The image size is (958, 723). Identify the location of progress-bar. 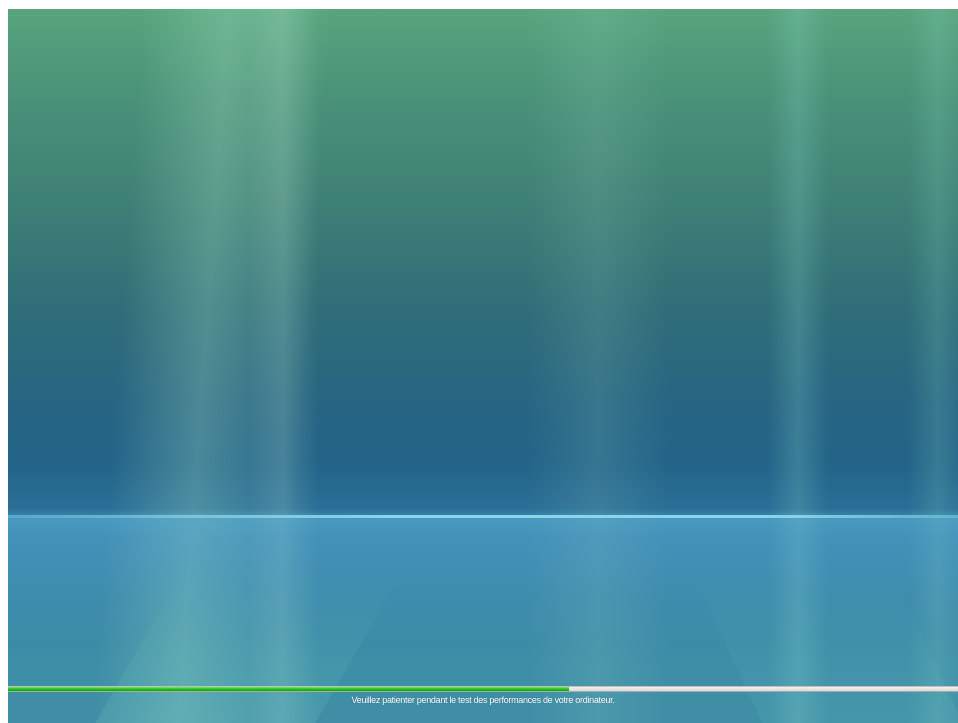
(483, 689).